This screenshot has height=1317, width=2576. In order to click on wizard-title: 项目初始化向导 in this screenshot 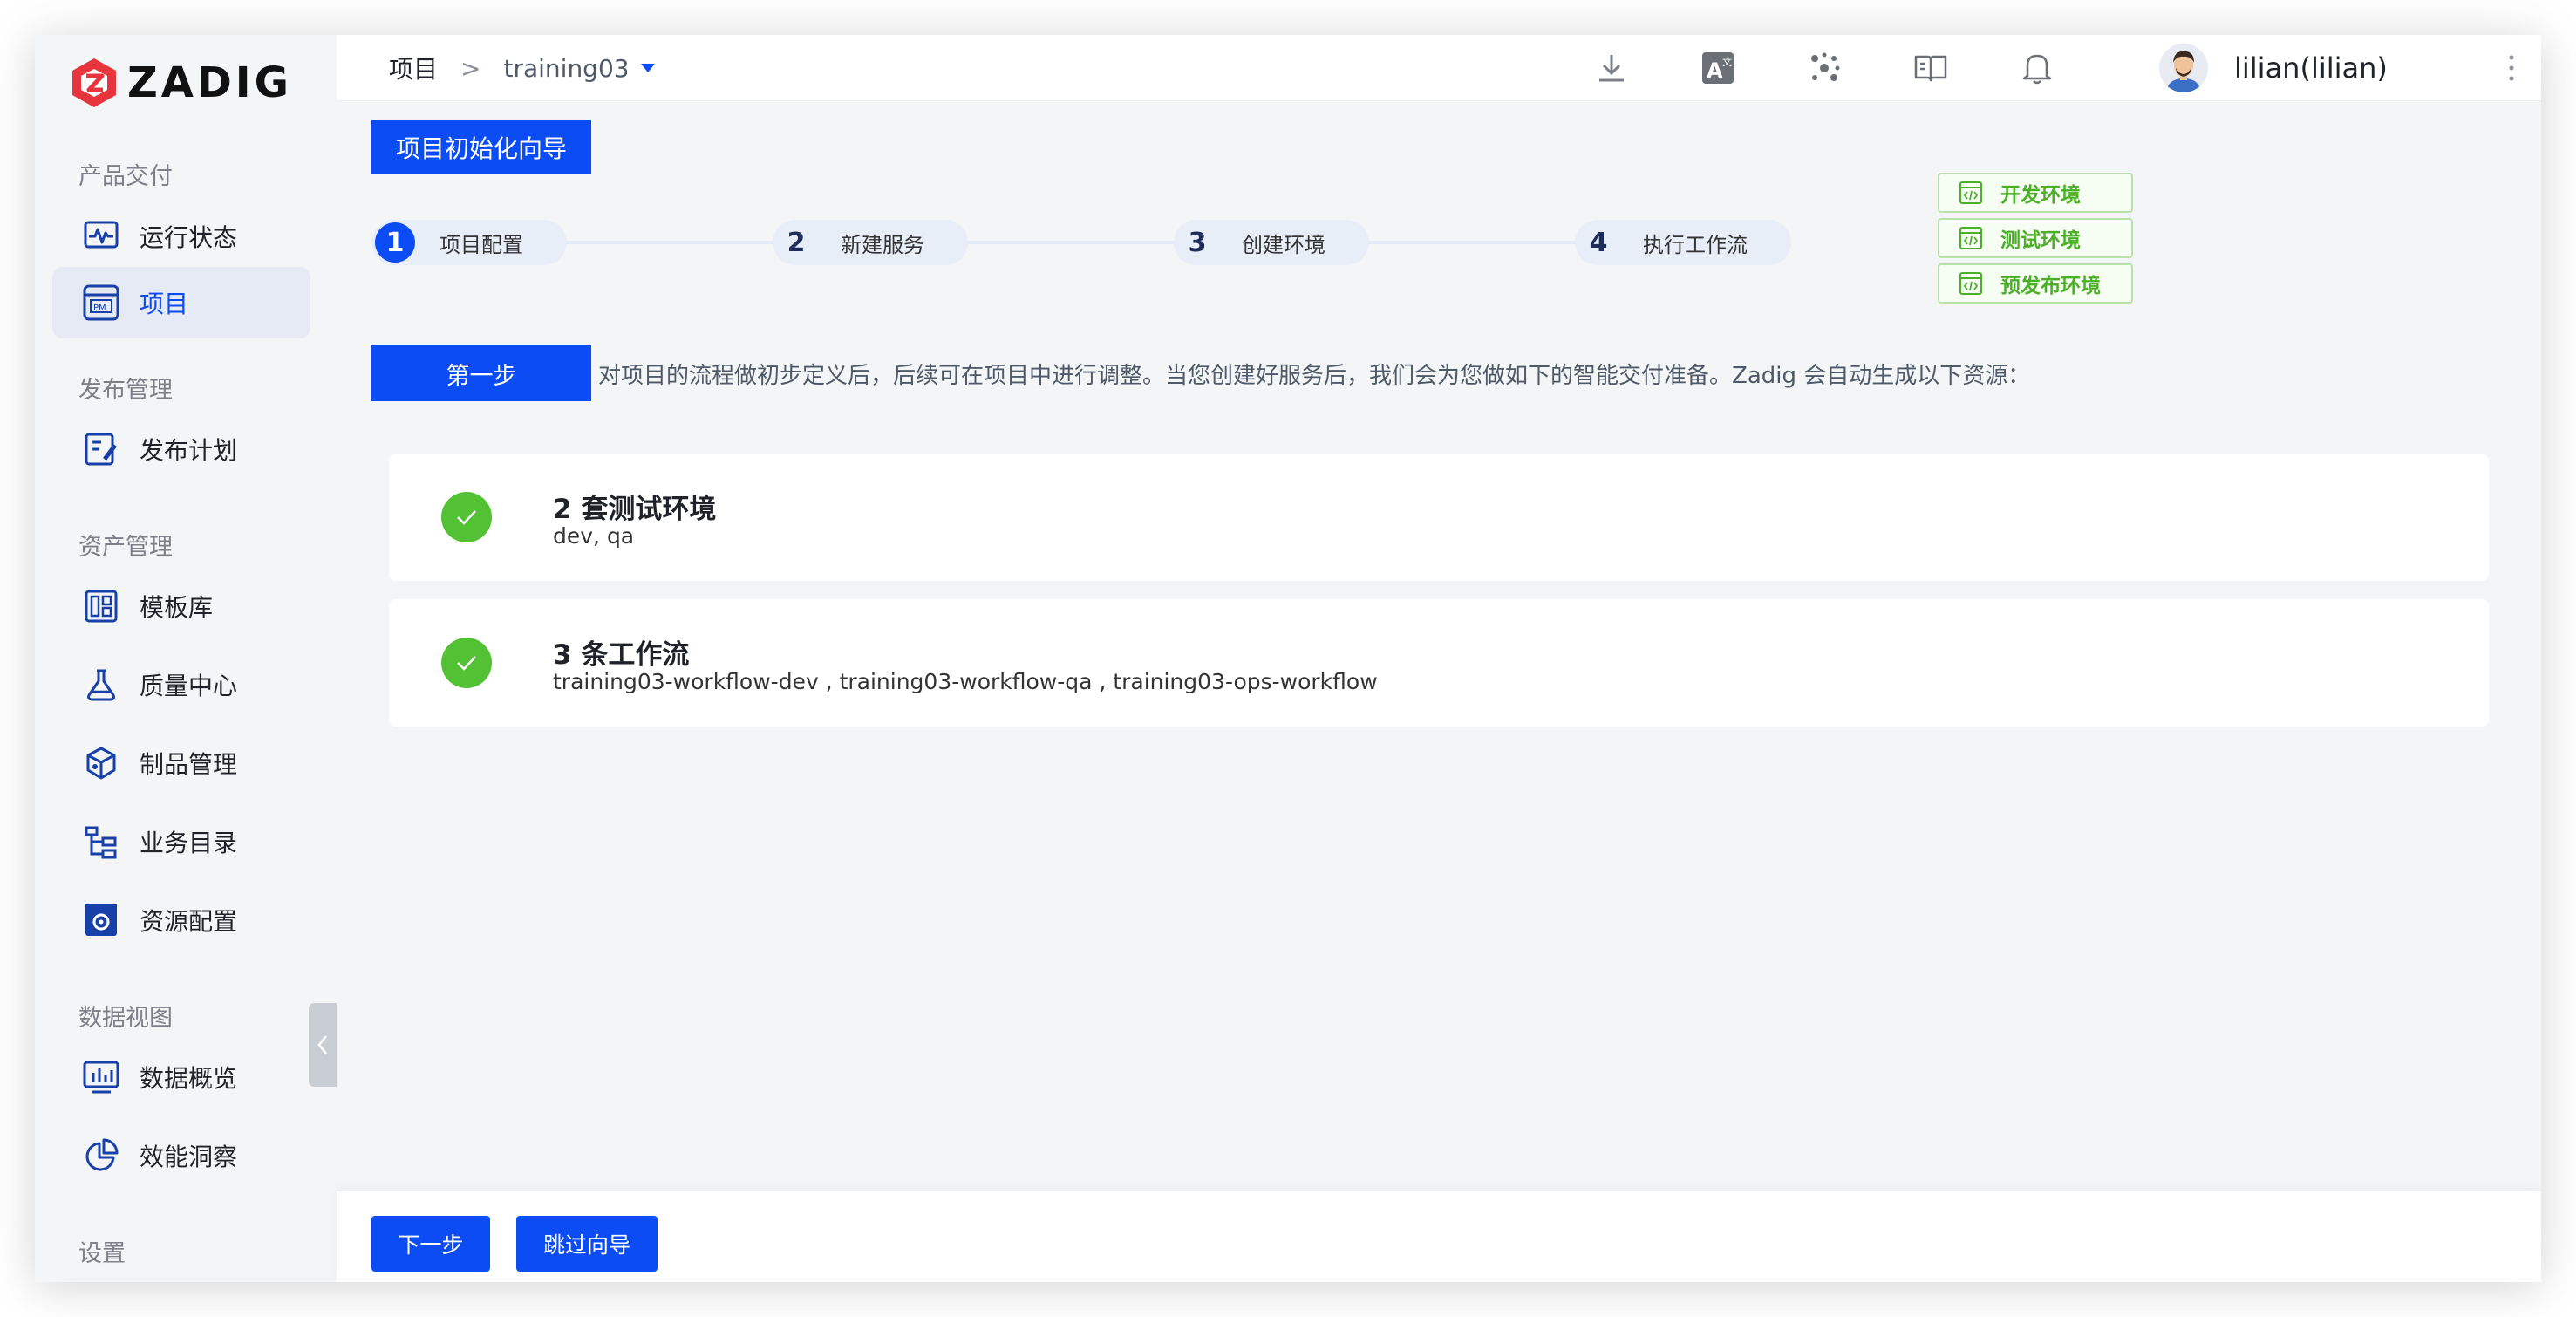, I will do `click(482, 147)`.